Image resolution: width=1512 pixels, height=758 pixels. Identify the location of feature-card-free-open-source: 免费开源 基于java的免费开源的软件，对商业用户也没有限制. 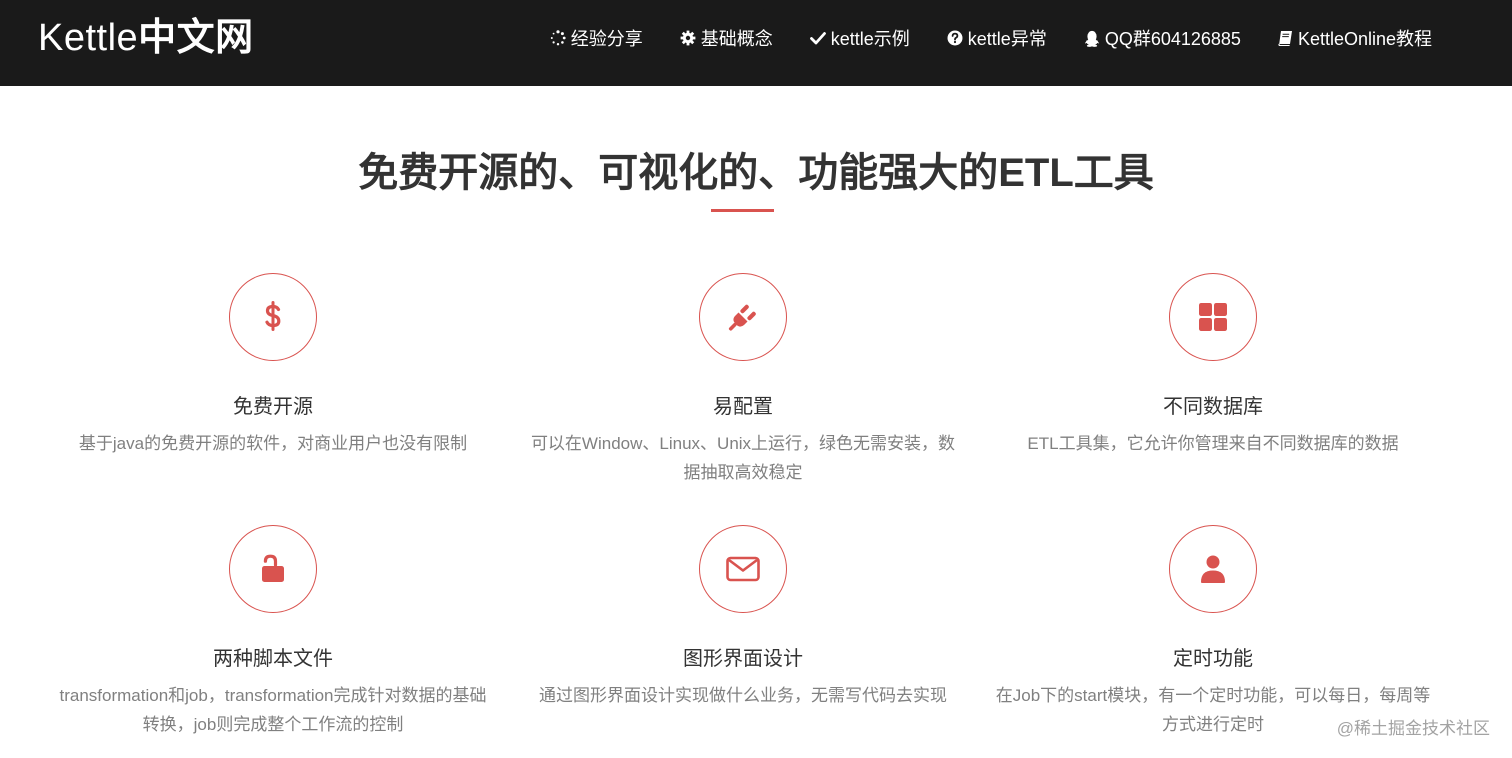
(273, 365).